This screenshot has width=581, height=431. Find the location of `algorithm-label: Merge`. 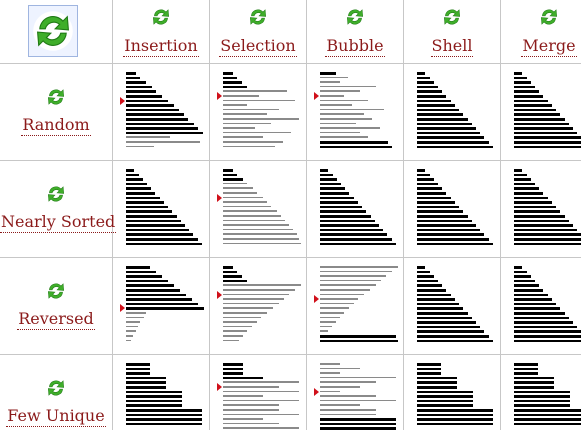

algorithm-label: Merge is located at coordinates (549, 46).